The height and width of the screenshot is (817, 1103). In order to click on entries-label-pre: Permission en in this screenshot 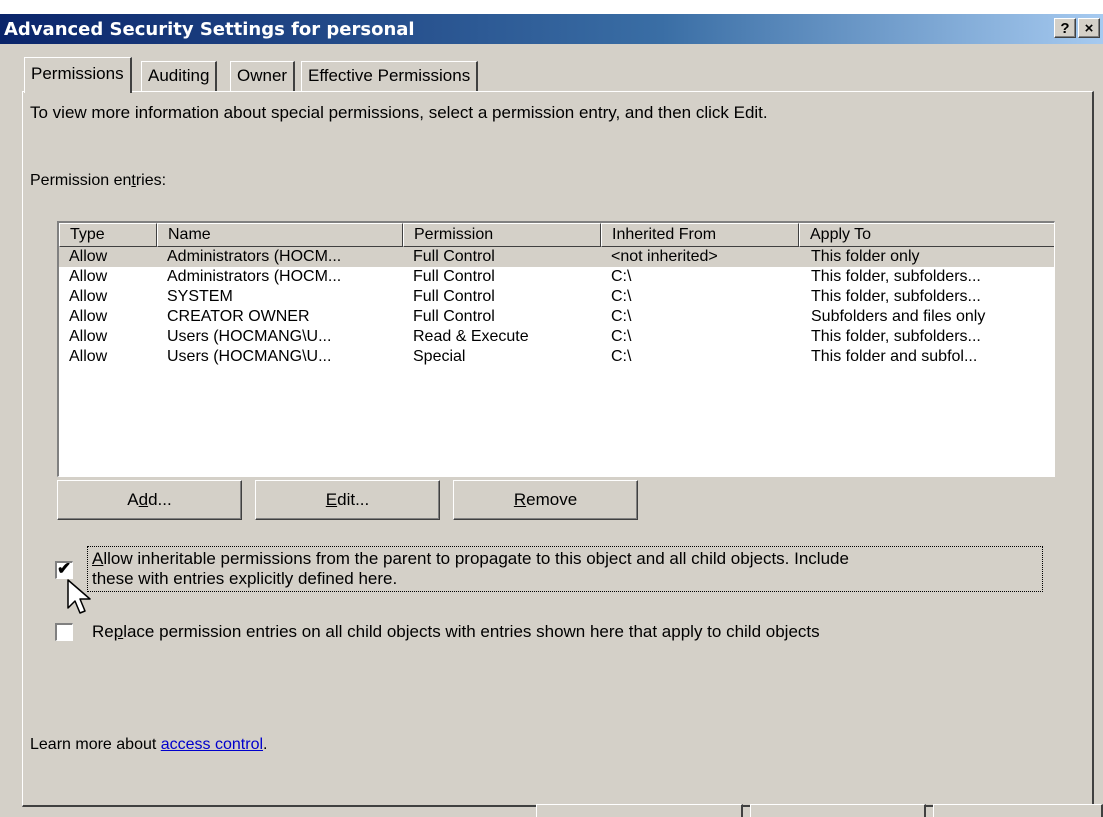, I will do `click(81, 180)`.